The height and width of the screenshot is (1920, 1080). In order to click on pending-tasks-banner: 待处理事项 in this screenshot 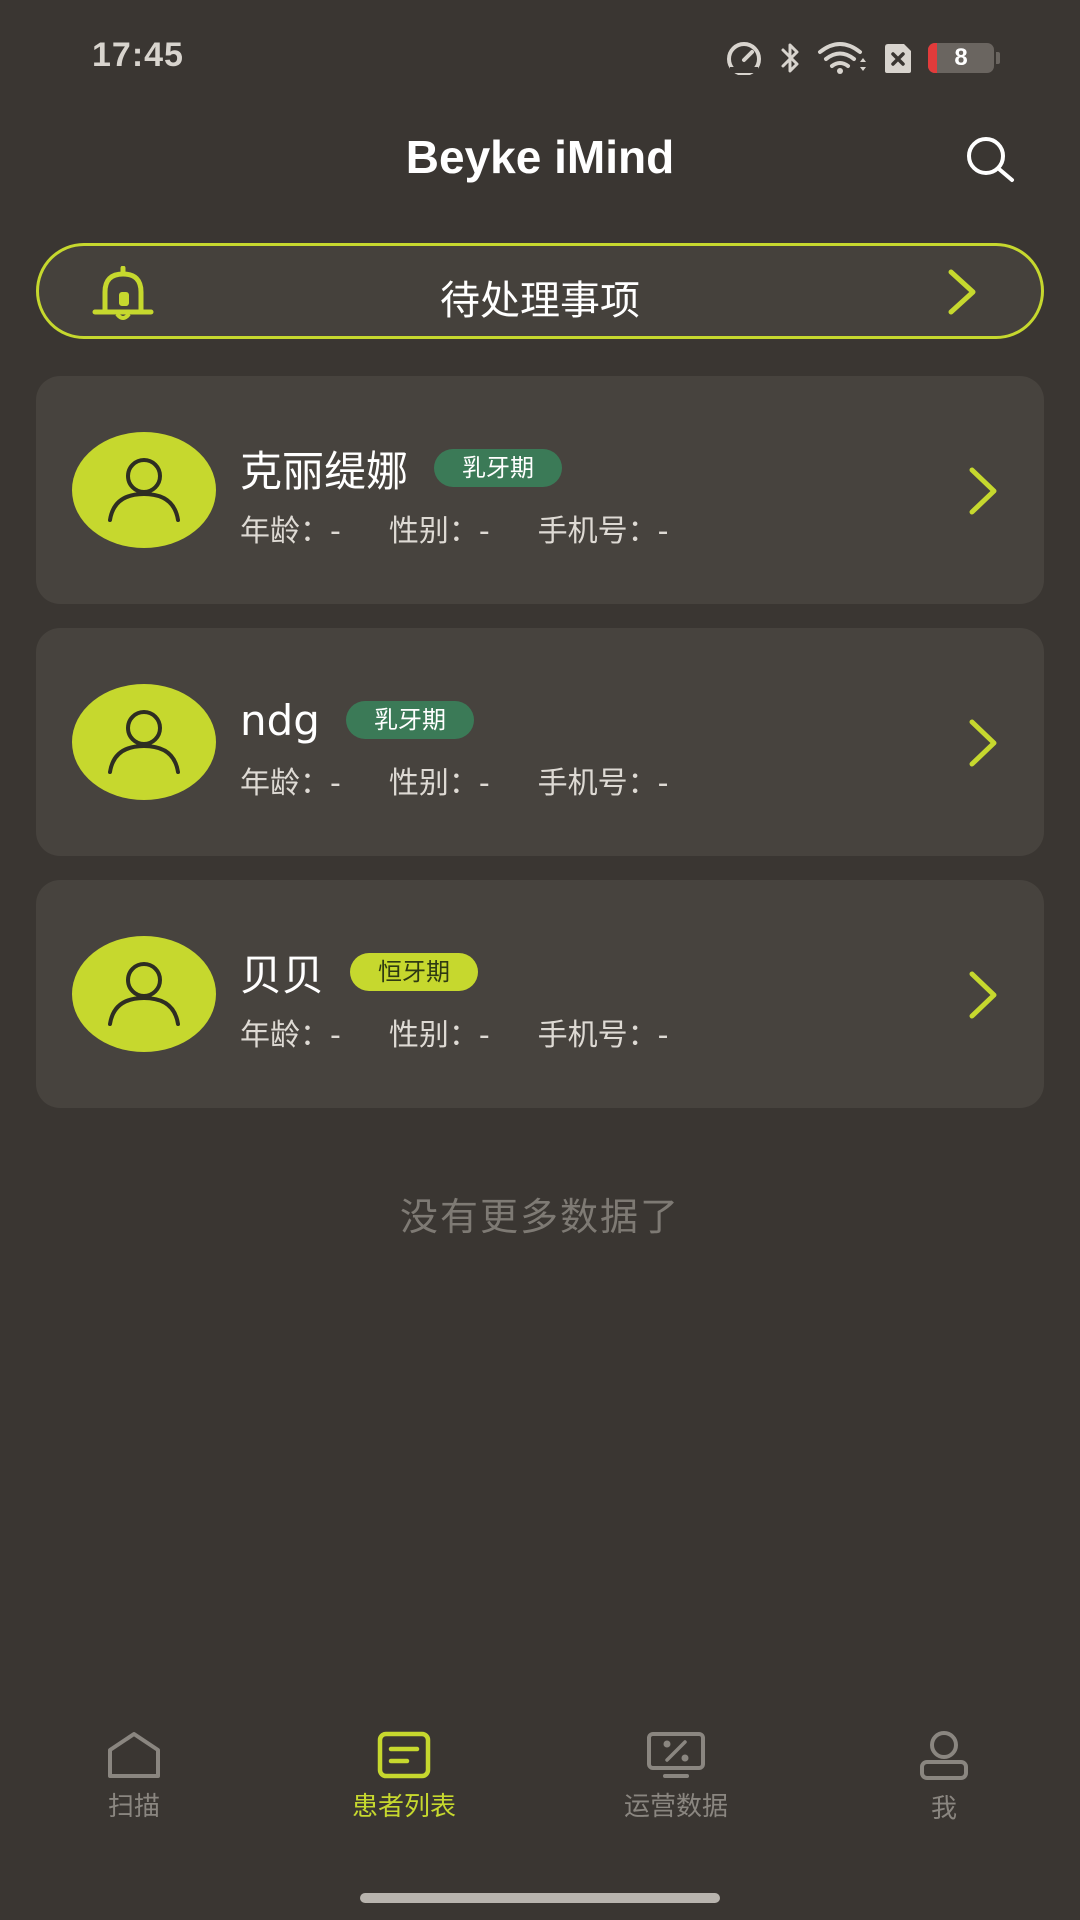, I will do `click(540, 291)`.